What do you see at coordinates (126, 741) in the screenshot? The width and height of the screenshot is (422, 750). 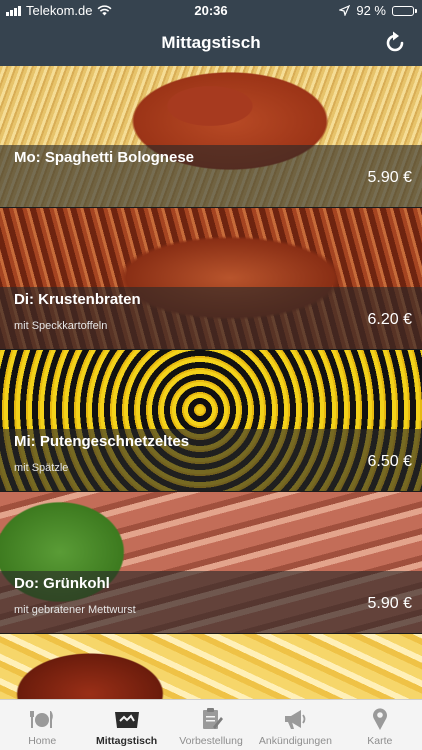 I see `tab-label: Mittagstisch` at bounding box center [126, 741].